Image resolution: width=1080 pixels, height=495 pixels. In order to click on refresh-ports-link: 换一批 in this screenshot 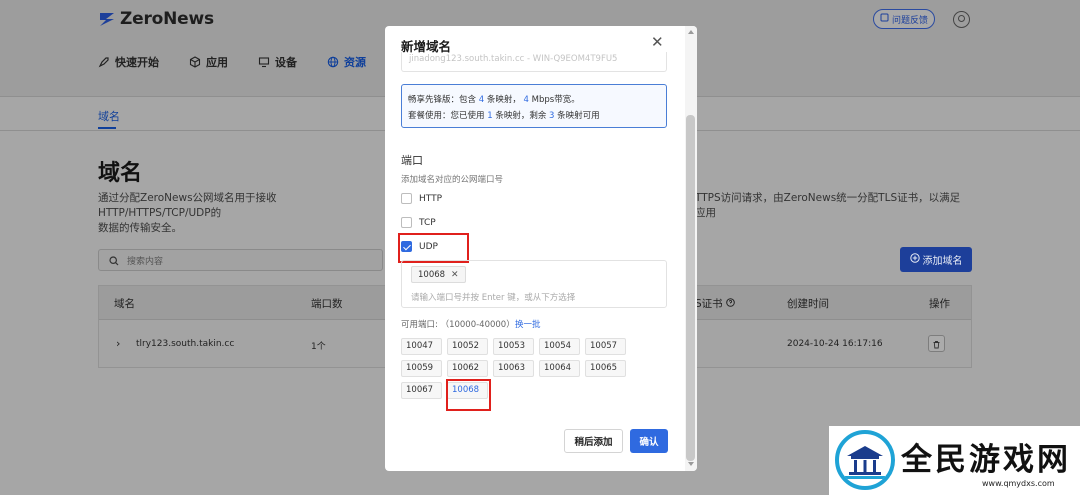, I will do `click(528, 324)`.